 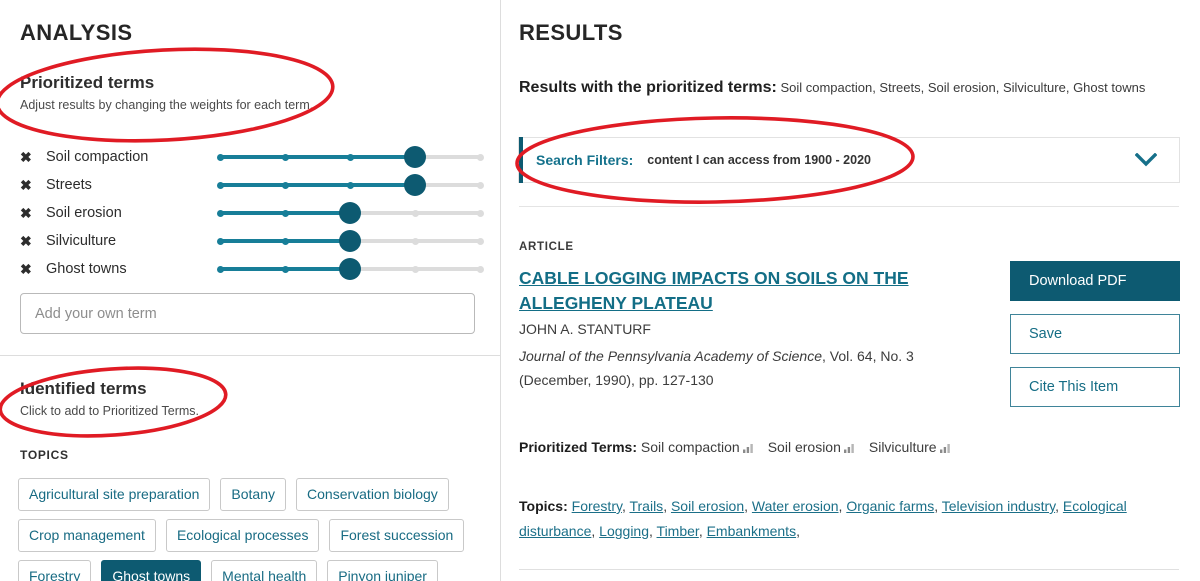 I want to click on topic-chip: Conservation biology, so click(x=372, y=494).